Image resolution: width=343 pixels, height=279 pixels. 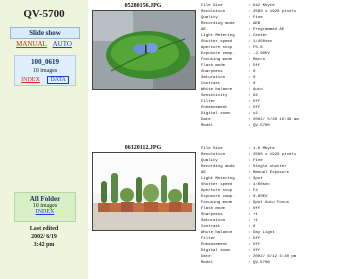 I want to click on slideshow-mode-row: MANUAL AUTO, so click(x=44, y=44).